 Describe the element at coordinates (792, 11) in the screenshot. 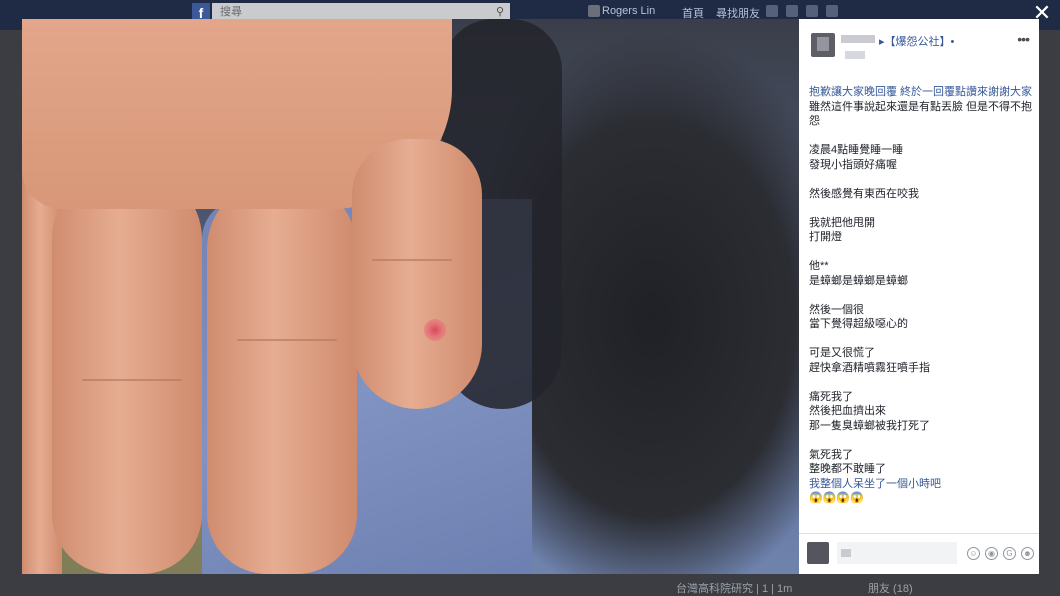

I see `messages-icon` at that location.